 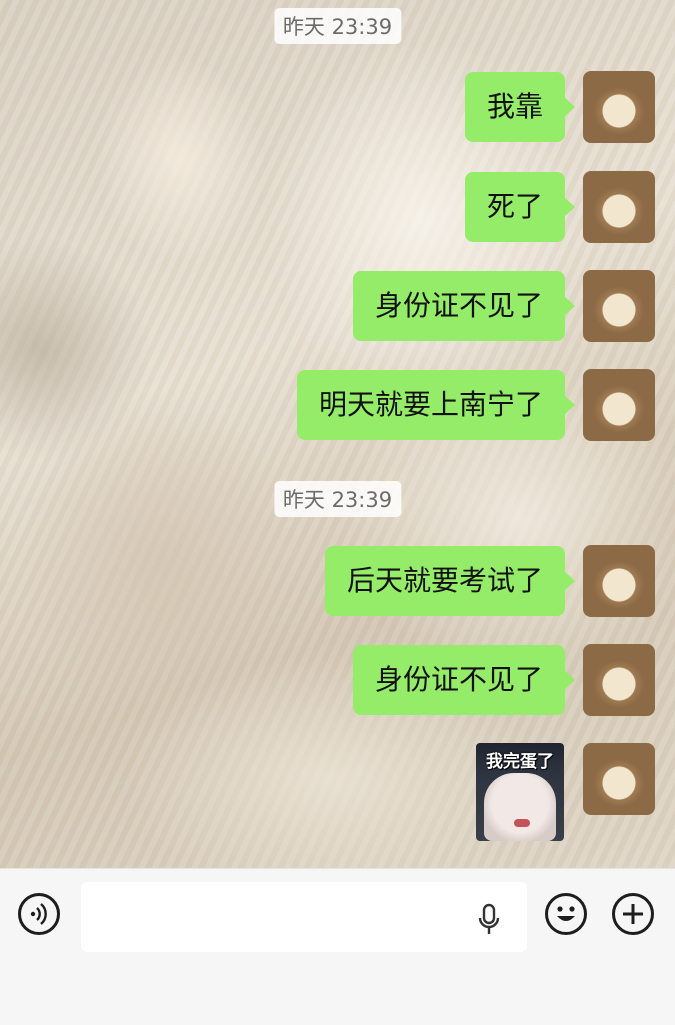 What do you see at coordinates (522, 823) in the screenshot?
I see `sticker-mouth` at bounding box center [522, 823].